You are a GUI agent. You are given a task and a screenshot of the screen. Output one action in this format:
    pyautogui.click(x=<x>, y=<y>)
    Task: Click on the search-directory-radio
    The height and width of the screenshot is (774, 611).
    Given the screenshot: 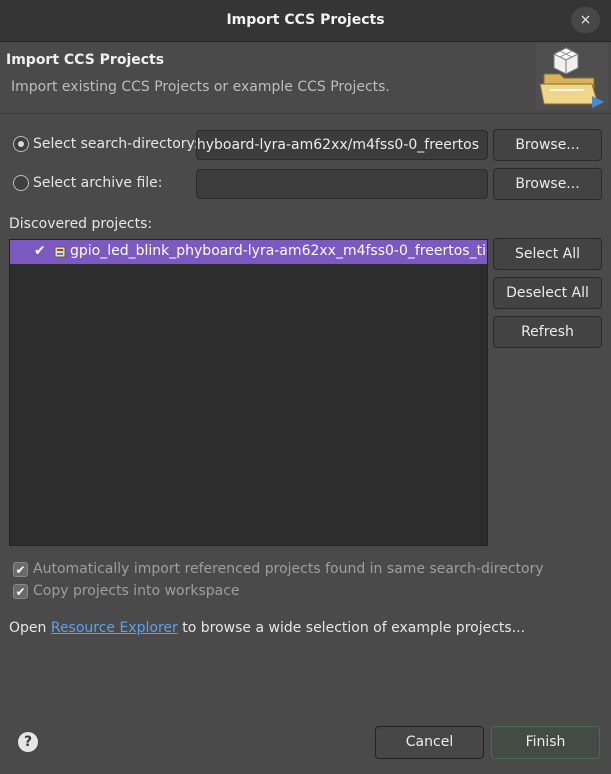 What is the action you would take?
    pyautogui.click(x=21, y=144)
    